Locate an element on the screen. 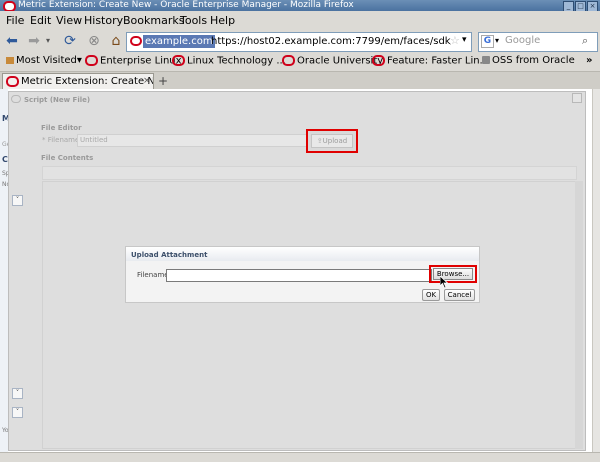  upload-button-face: ⇪Upload is located at coordinates (332, 141).